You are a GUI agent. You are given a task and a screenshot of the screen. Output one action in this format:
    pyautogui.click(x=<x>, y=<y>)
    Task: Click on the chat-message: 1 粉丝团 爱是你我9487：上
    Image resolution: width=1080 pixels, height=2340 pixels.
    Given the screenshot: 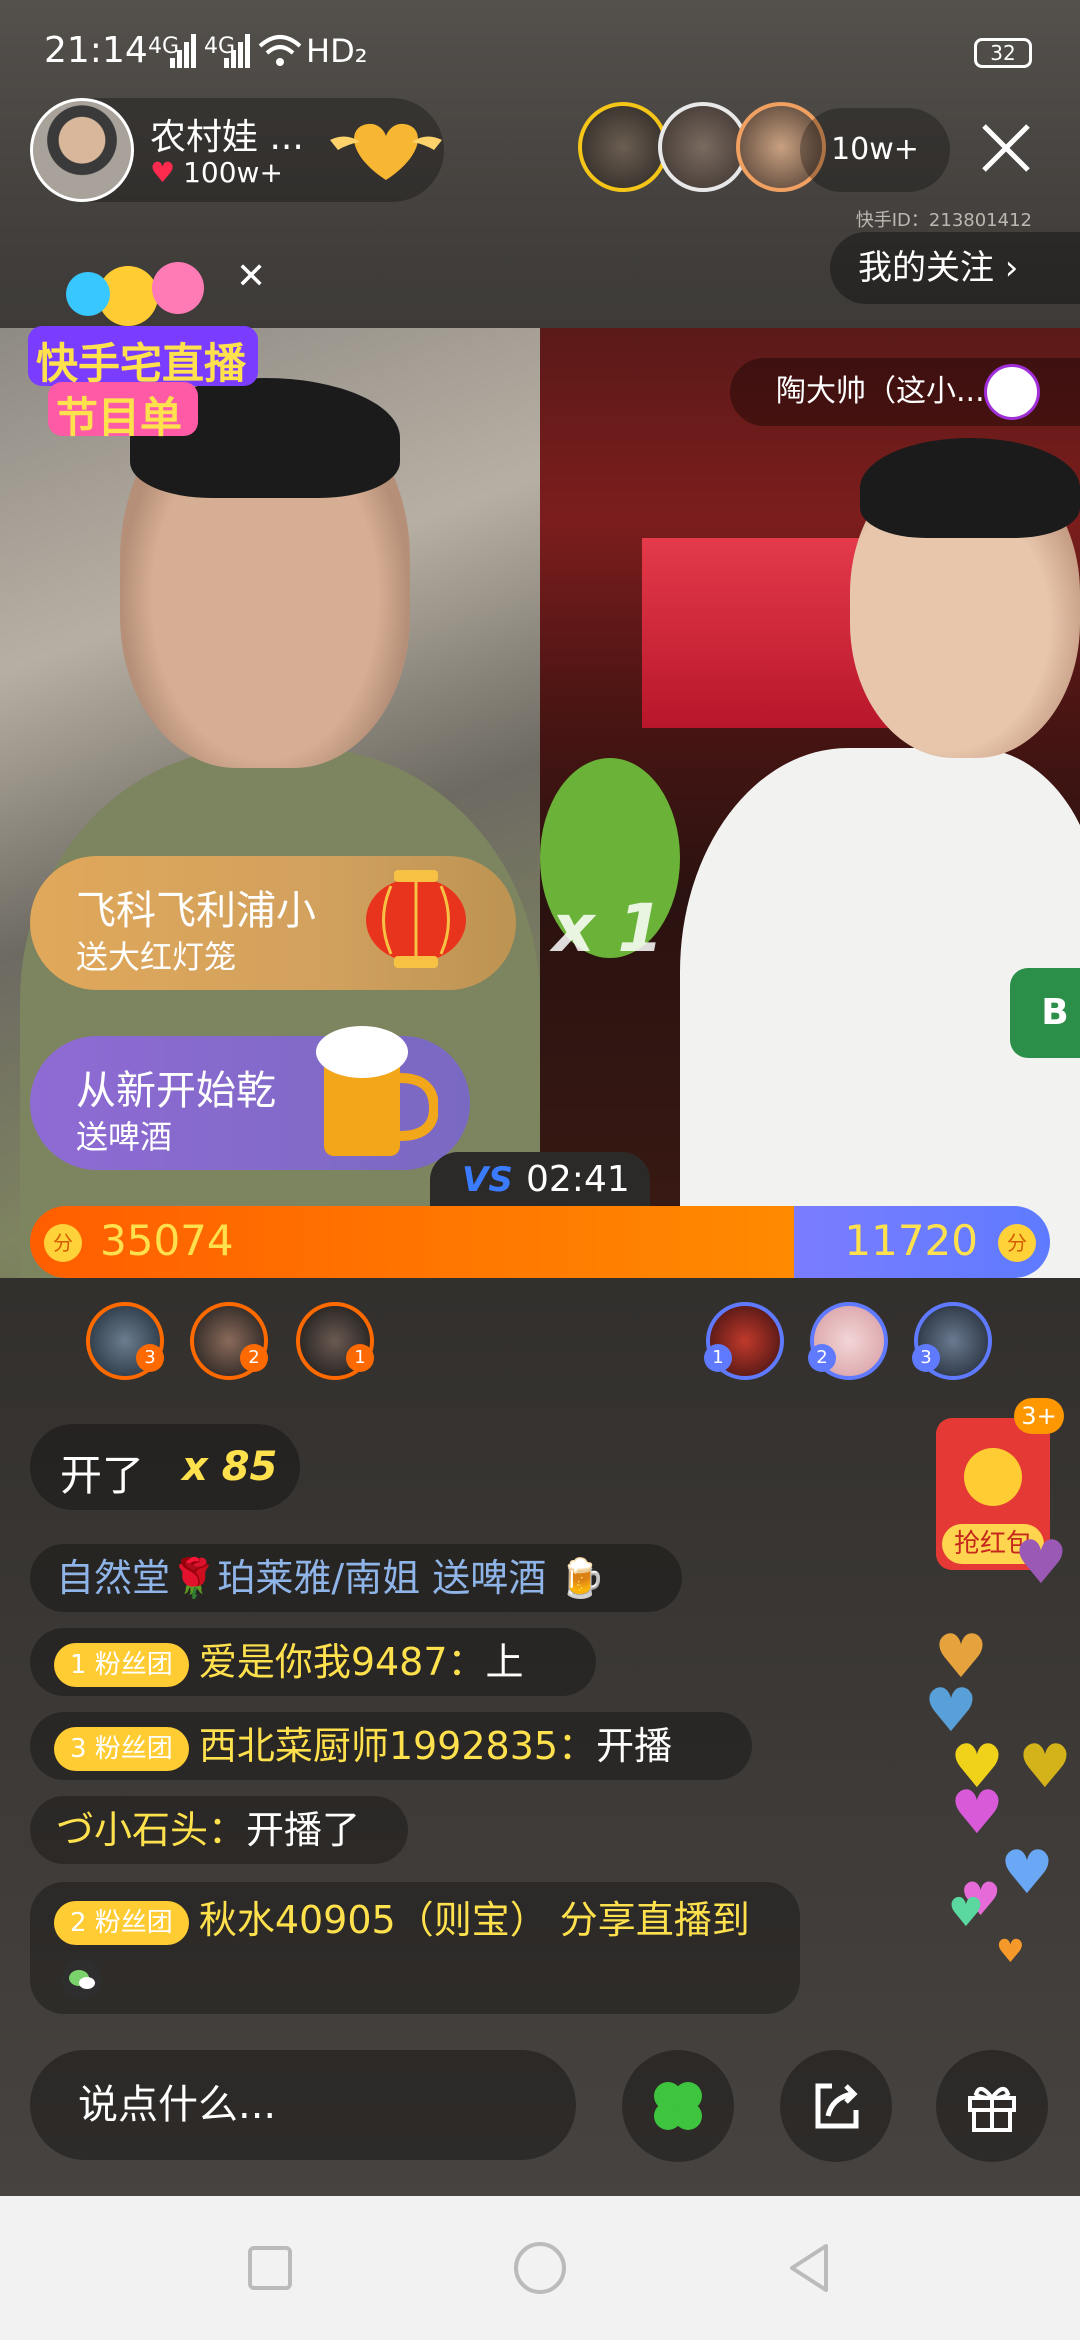 What is the action you would take?
    pyautogui.click(x=313, y=1662)
    